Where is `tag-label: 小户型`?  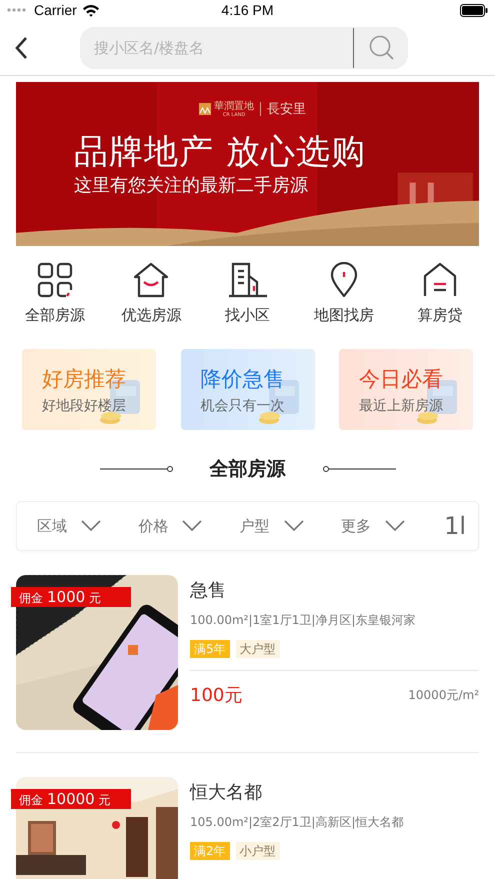
tag-label: 小户型 is located at coordinates (258, 851).